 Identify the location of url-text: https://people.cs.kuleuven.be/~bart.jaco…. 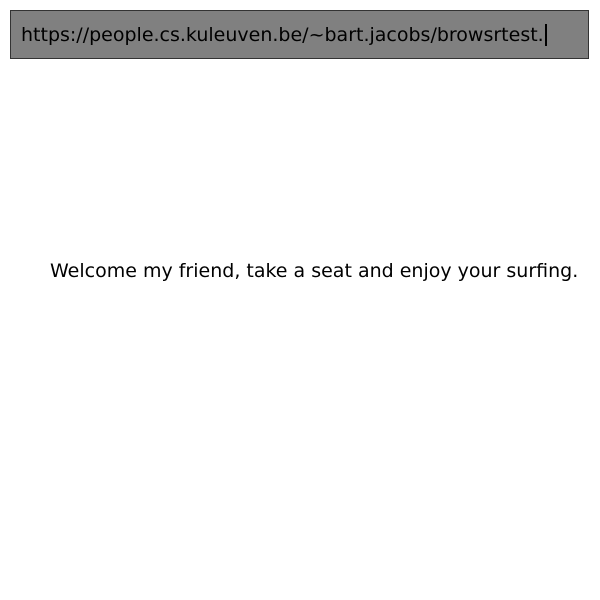
(282, 34).